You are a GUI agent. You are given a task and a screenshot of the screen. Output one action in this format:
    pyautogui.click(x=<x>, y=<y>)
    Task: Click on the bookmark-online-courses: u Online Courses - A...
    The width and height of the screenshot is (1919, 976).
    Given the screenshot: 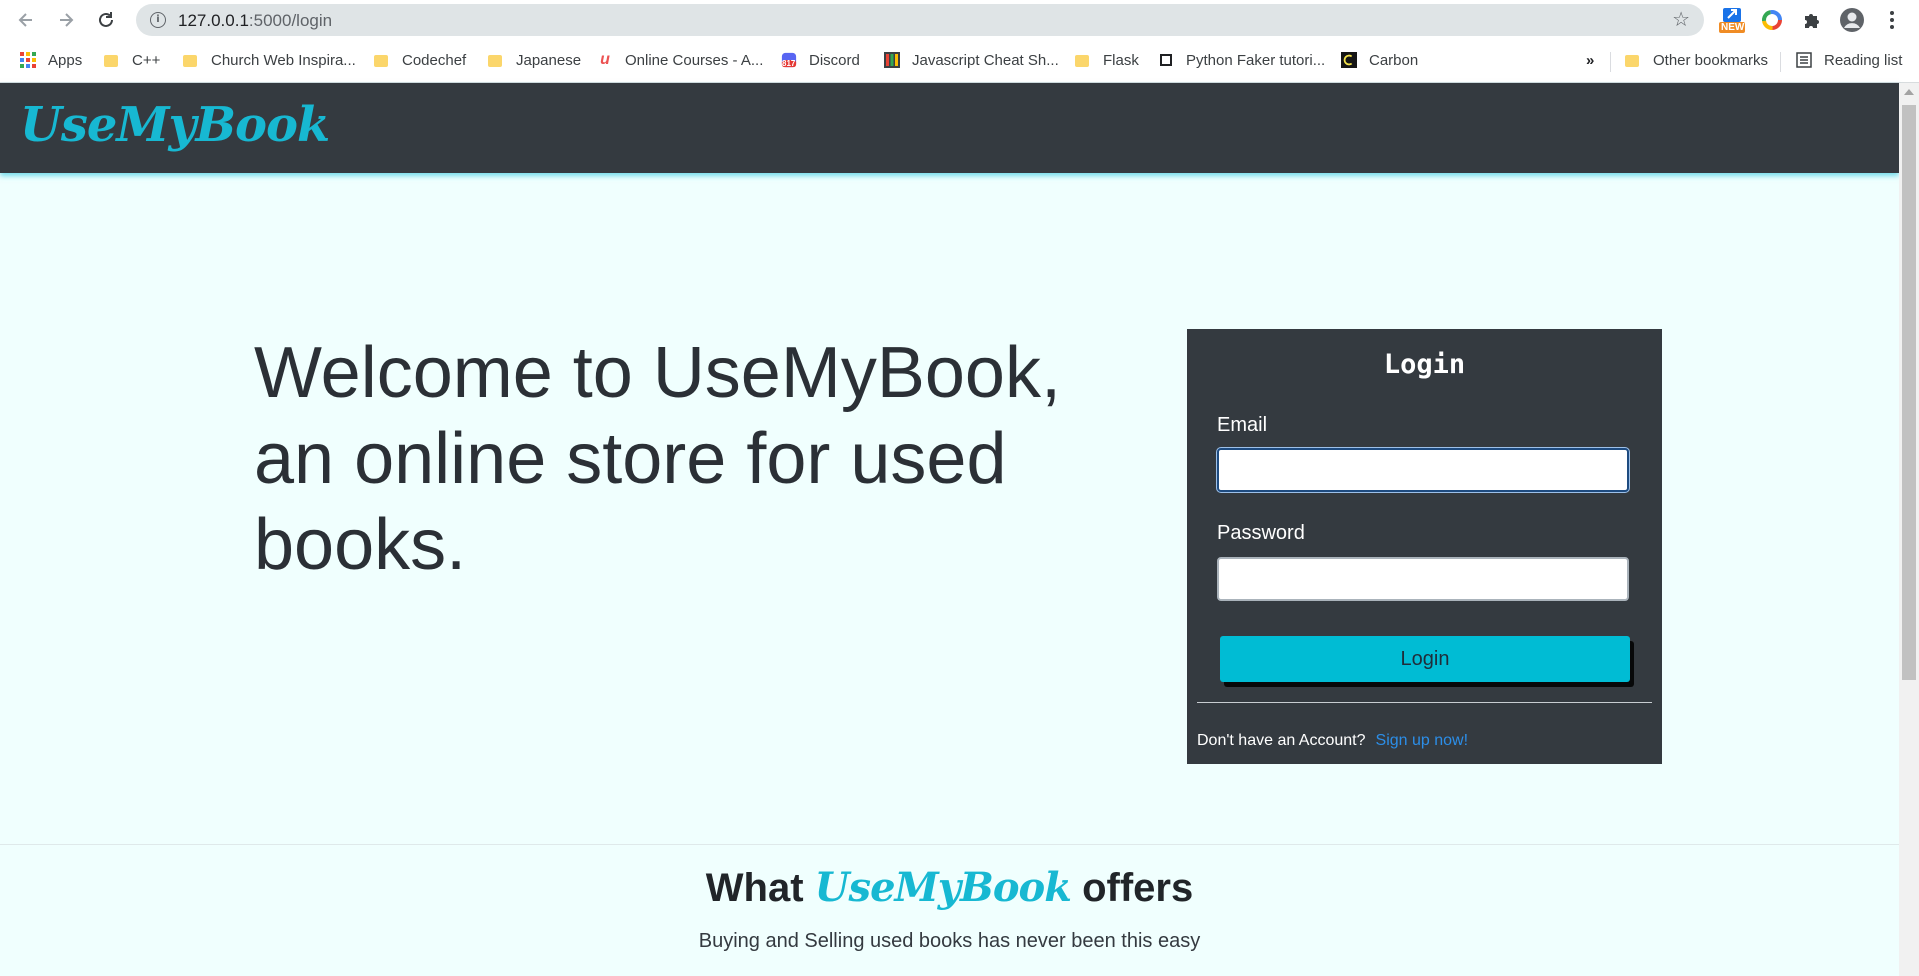 What is the action you would take?
    pyautogui.click(x=680, y=60)
    